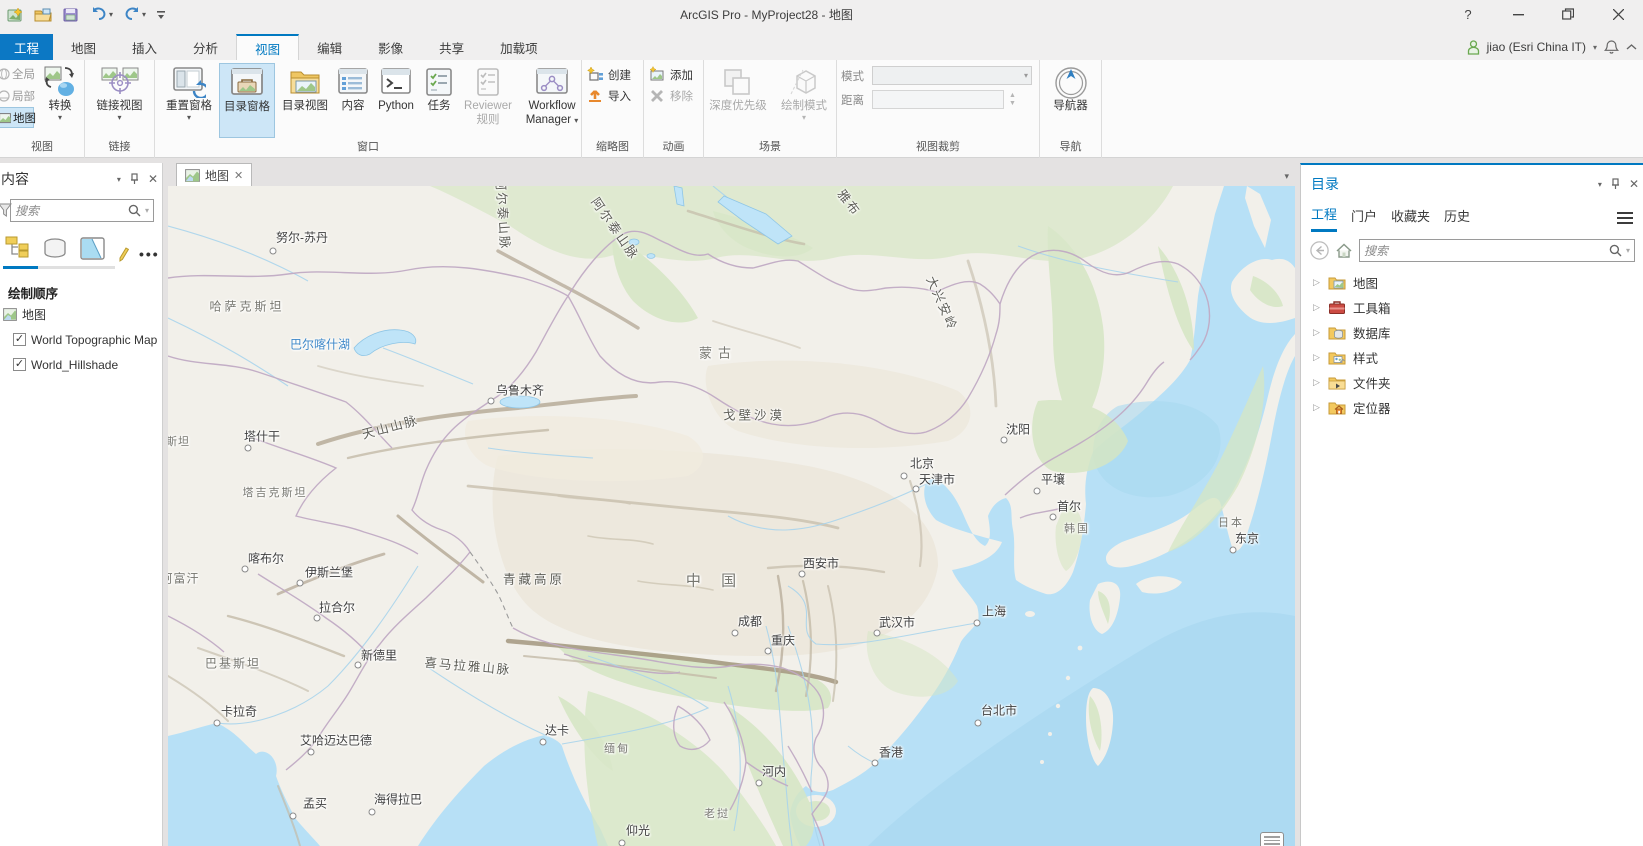 Image resolution: width=1643 pixels, height=846 pixels. What do you see at coordinates (119, 118) in the screenshot?
I see `link-views-dropdown-caret: ▾` at bounding box center [119, 118].